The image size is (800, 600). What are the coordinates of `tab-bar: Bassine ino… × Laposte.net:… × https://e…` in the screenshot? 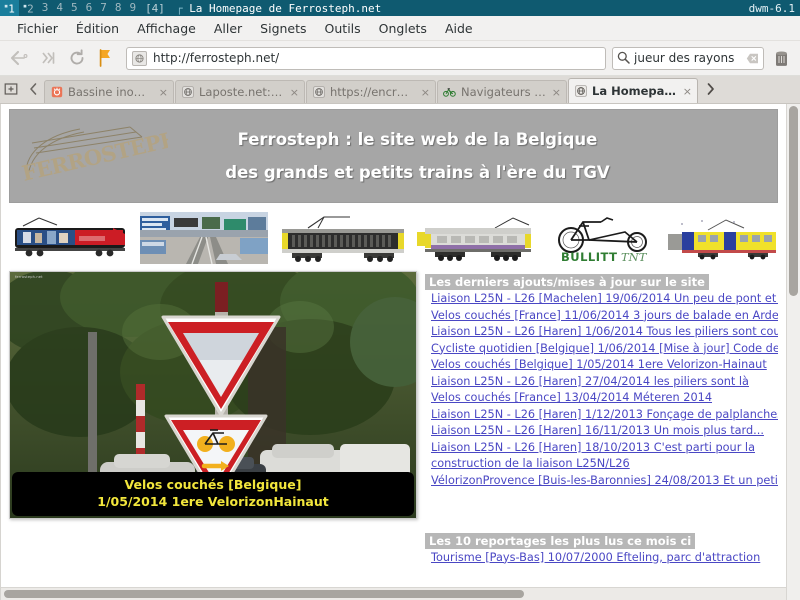 It's located at (400, 90).